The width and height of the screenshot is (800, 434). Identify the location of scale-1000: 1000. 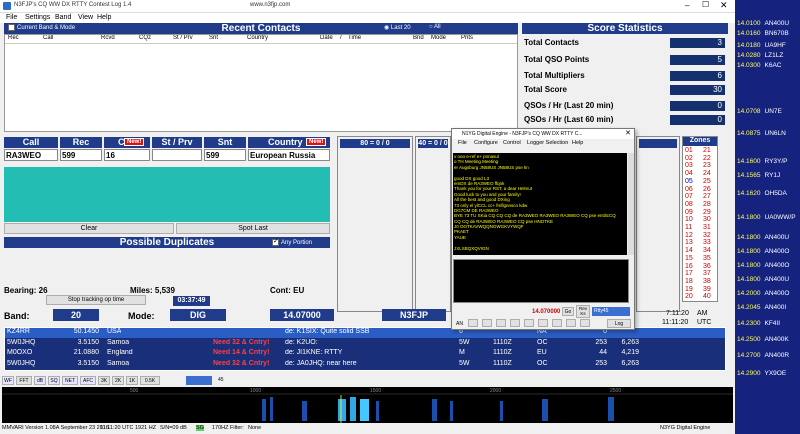
(255, 391).